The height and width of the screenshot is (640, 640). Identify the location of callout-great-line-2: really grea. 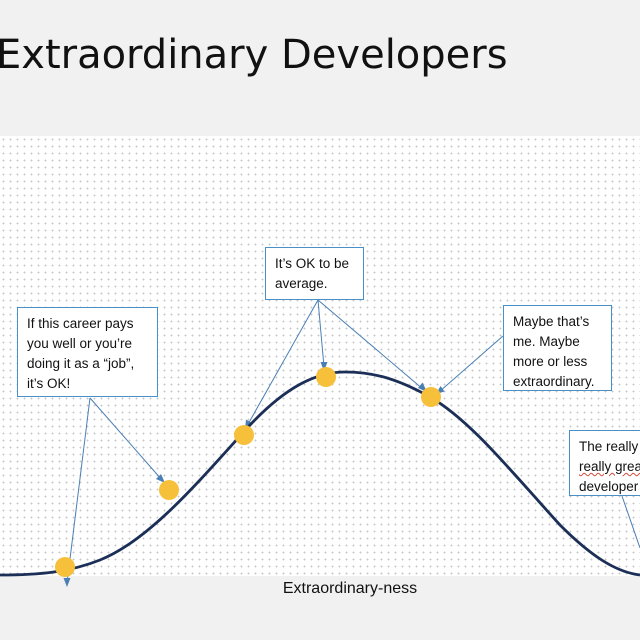
(609, 466).